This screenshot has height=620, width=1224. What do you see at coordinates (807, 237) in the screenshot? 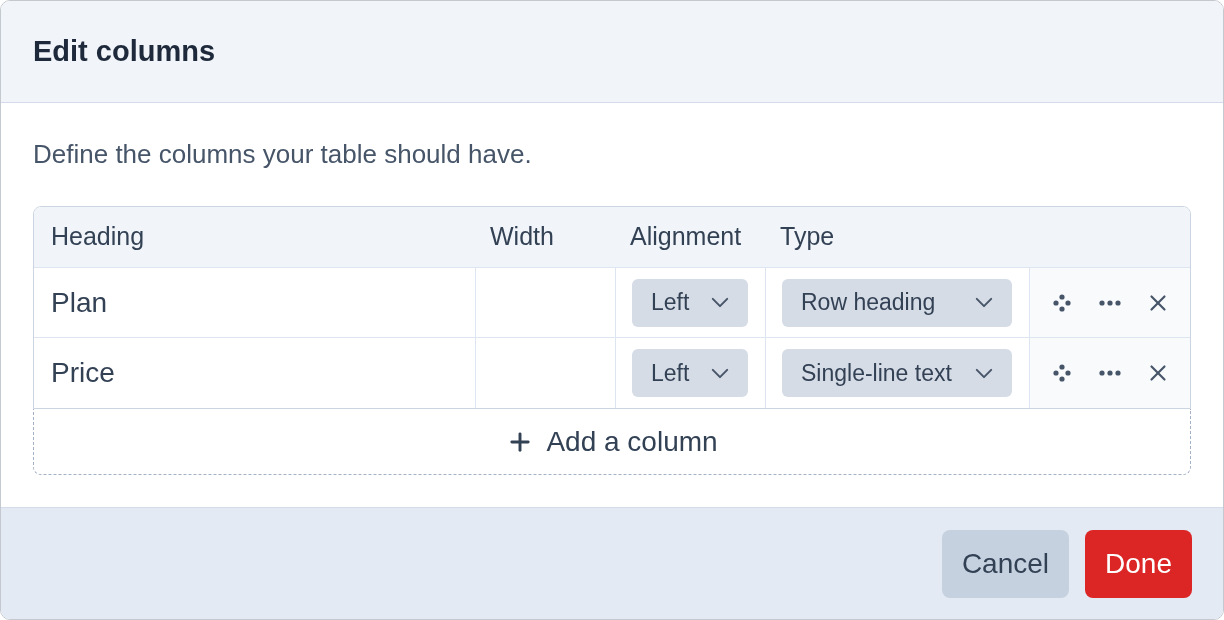
I see `column-header: Type` at bounding box center [807, 237].